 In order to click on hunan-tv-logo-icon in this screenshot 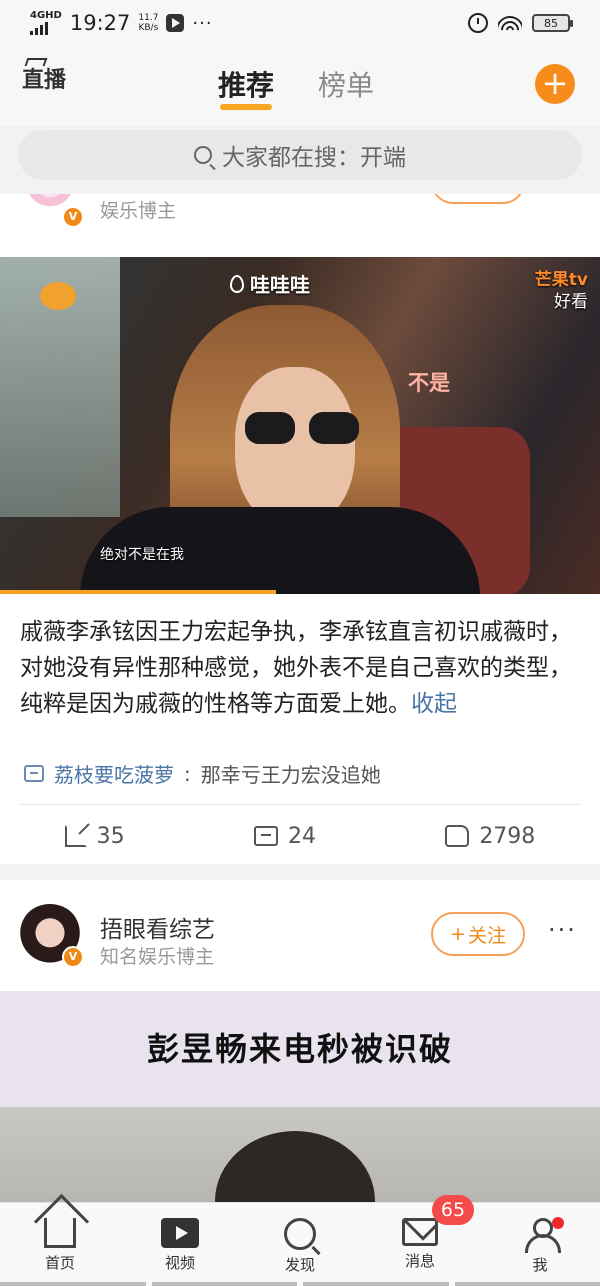, I will do `click(58, 296)`.